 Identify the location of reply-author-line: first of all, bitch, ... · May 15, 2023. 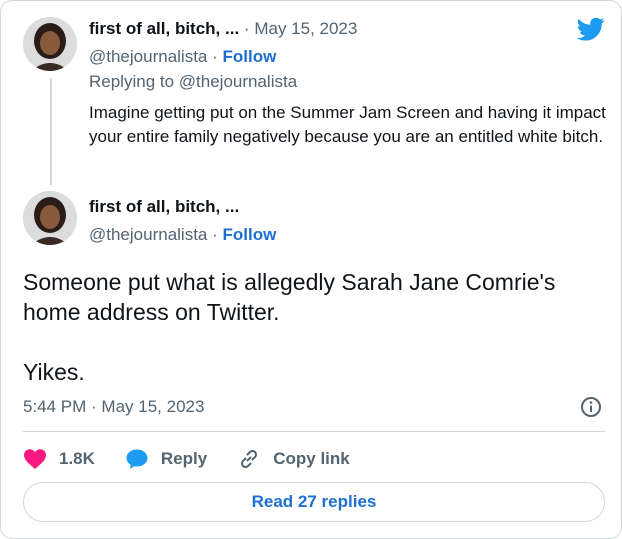
(223, 29).